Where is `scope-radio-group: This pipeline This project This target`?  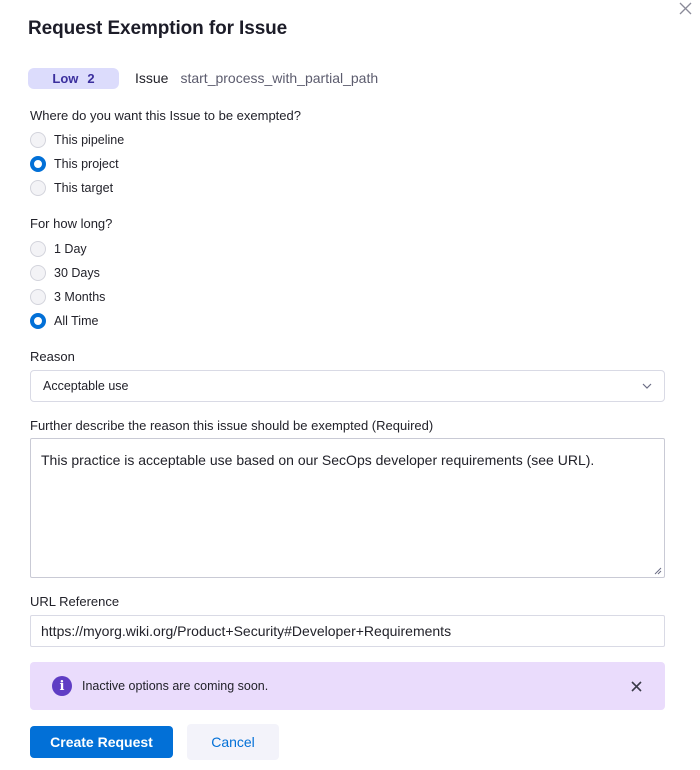 scope-radio-group: This pipeline This project This target is located at coordinates (77, 164).